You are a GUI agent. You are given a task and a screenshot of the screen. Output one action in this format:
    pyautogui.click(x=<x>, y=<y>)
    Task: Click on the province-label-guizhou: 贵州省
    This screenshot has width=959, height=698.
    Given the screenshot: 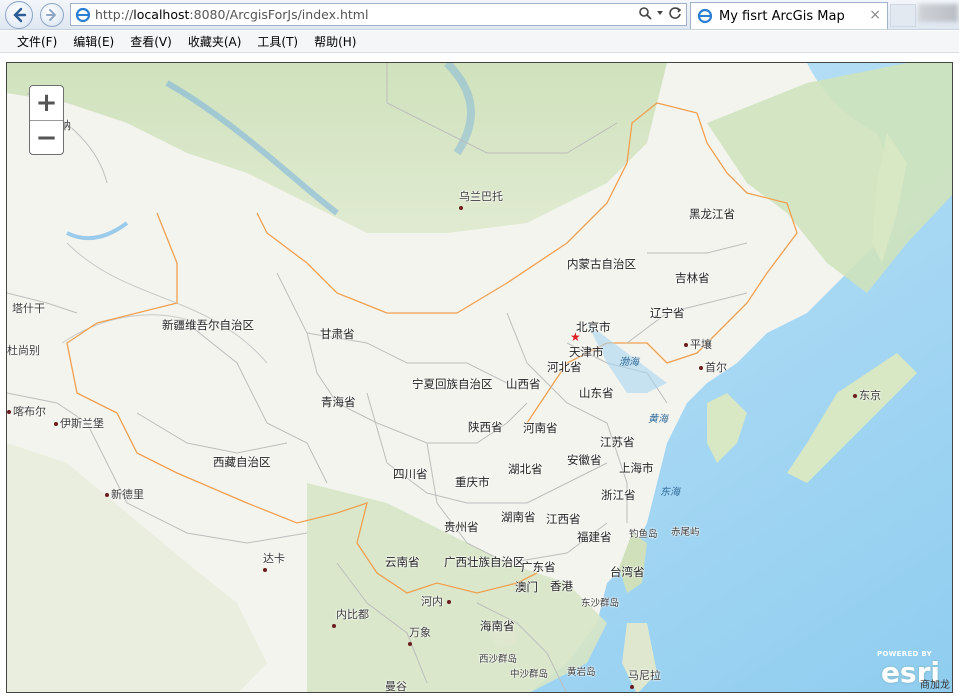 What is the action you would take?
    pyautogui.click(x=461, y=527)
    